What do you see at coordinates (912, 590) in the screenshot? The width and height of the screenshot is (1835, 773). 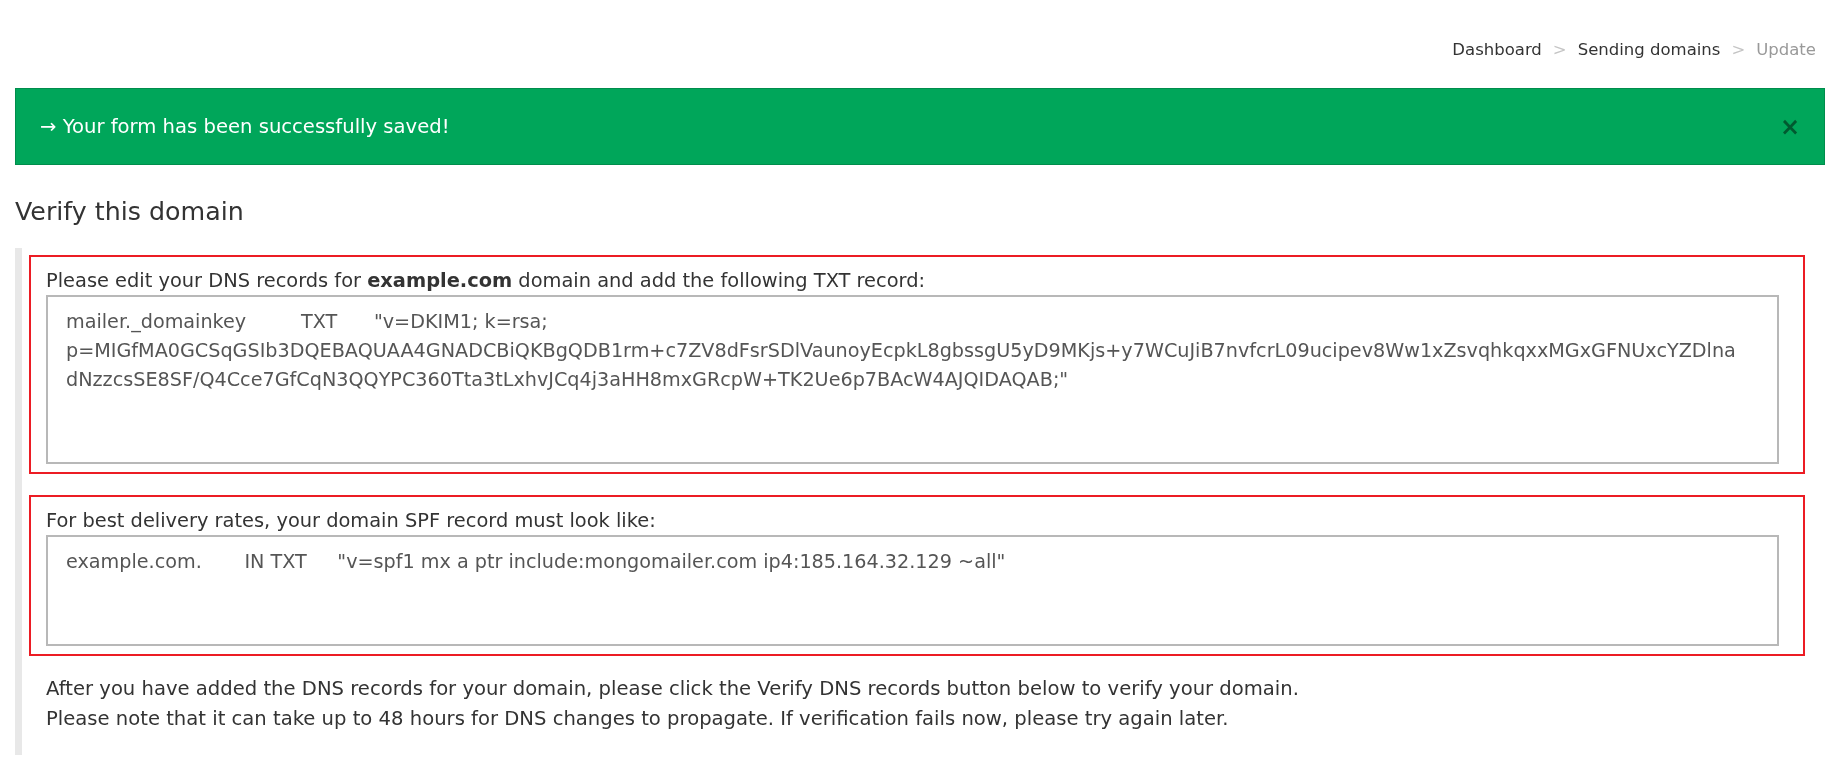 I see `record-text-area: example.com. IN TXT "v=spf1 mx a ptr include:mongomailer.com ip4:185.164.32.129 ~all"` at bounding box center [912, 590].